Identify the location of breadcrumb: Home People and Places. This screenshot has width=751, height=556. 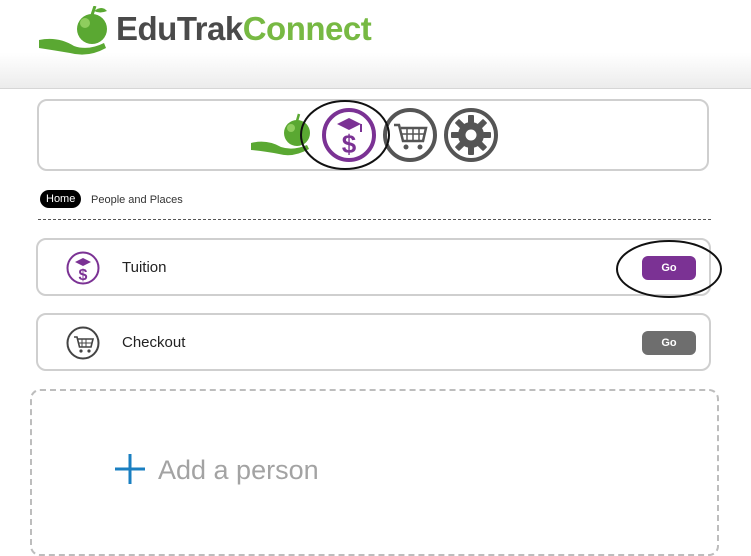
(374, 204).